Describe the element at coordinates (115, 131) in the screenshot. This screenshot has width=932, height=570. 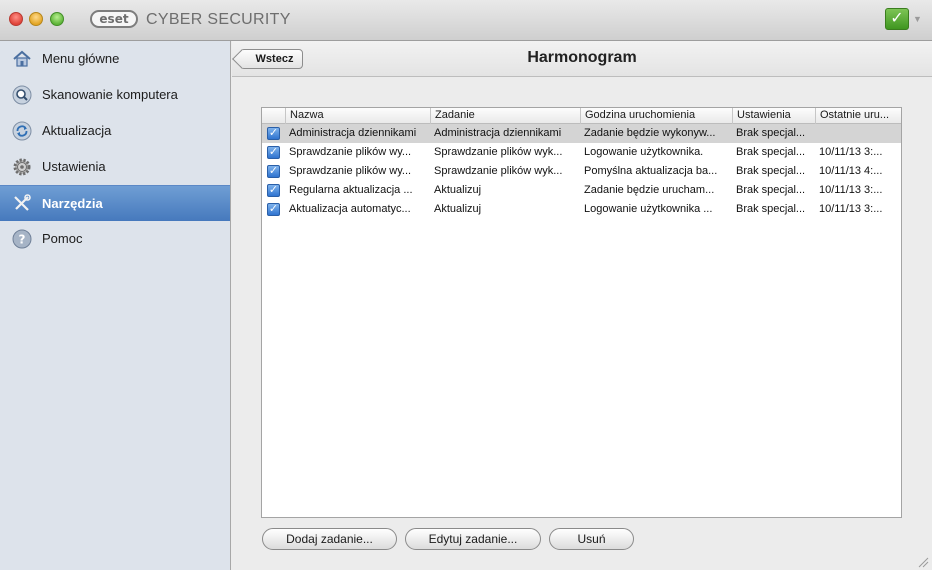
I see `sidebar-item-aktualizacja: Aktualizacja` at that location.